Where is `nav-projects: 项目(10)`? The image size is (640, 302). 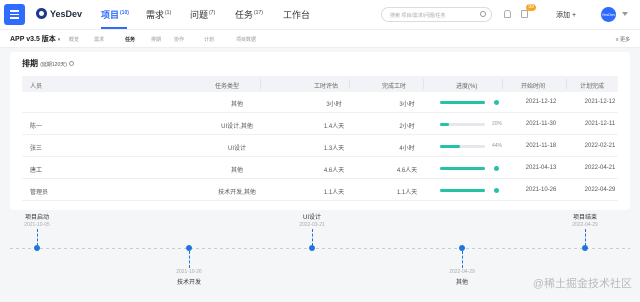
nav-projects: 项目(10) is located at coordinates (115, 14).